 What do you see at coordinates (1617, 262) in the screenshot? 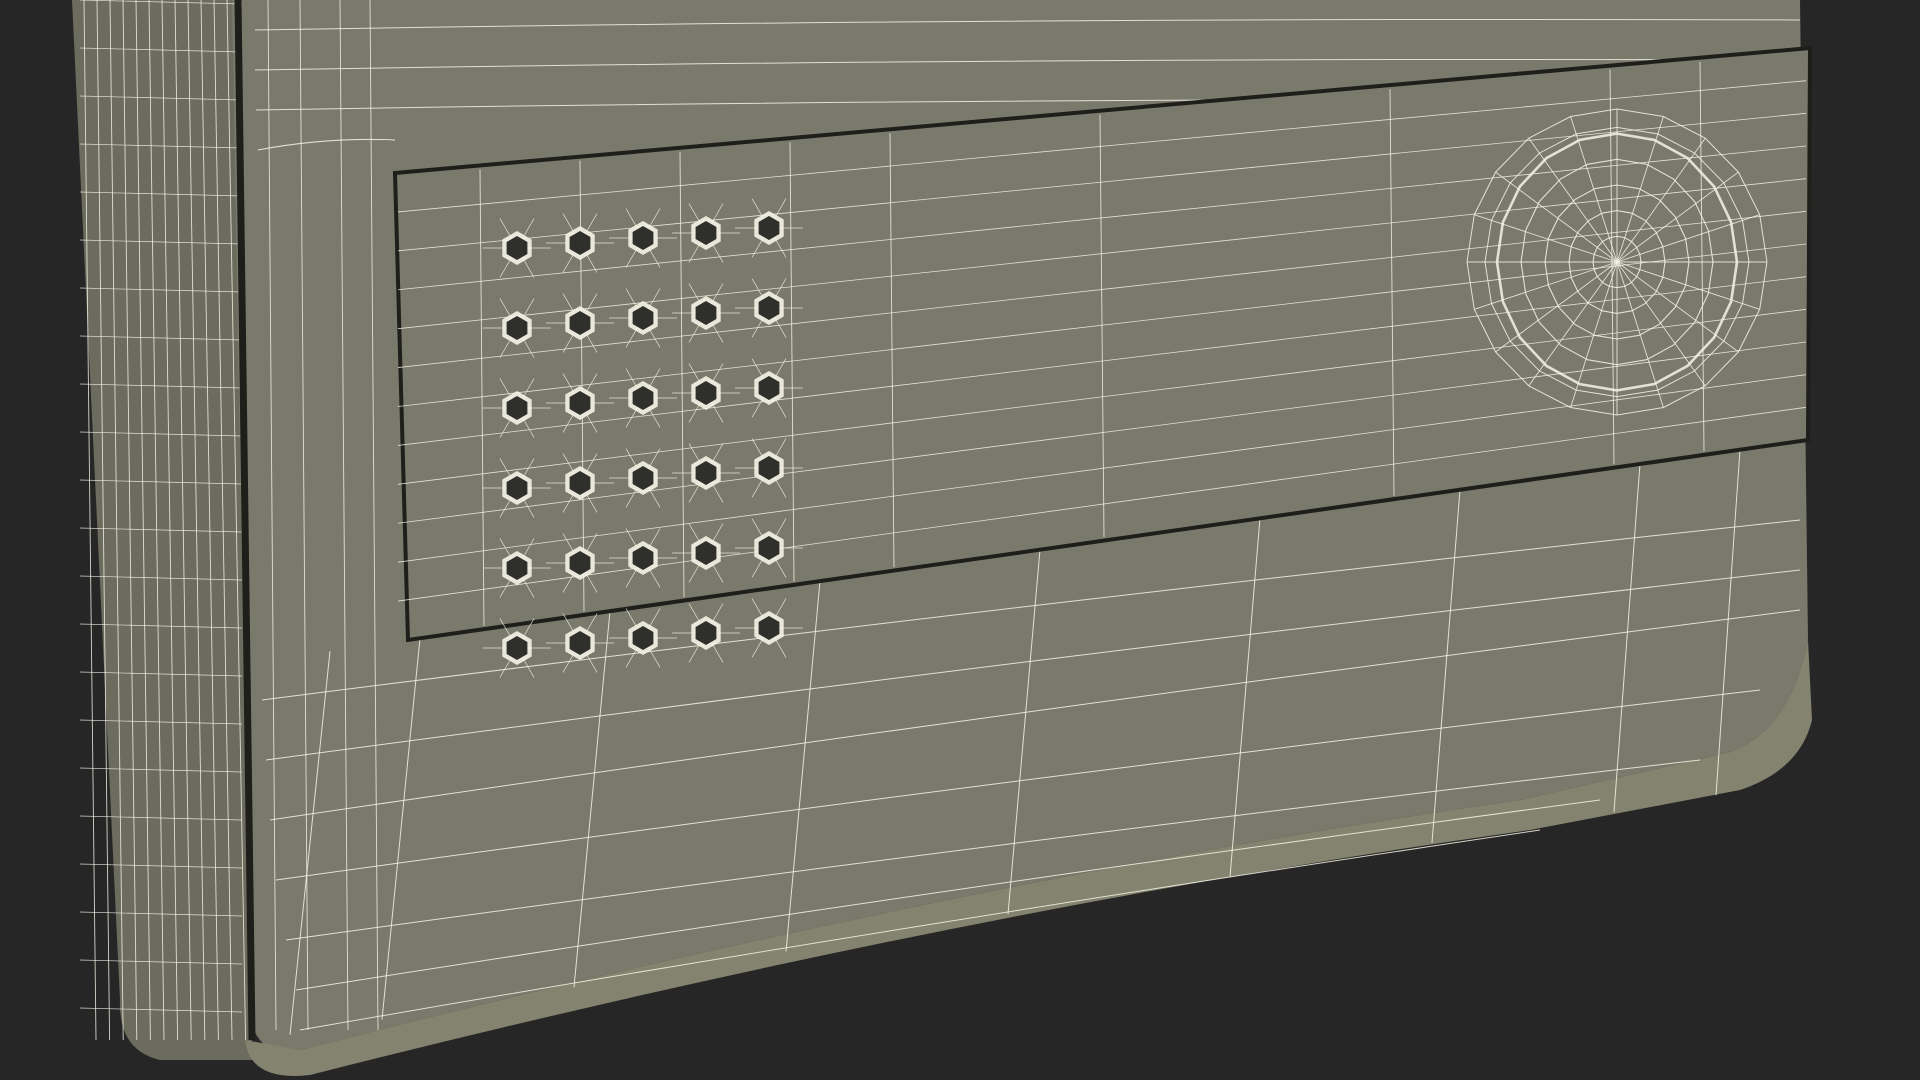
I see `round-button` at bounding box center [1617, 262].